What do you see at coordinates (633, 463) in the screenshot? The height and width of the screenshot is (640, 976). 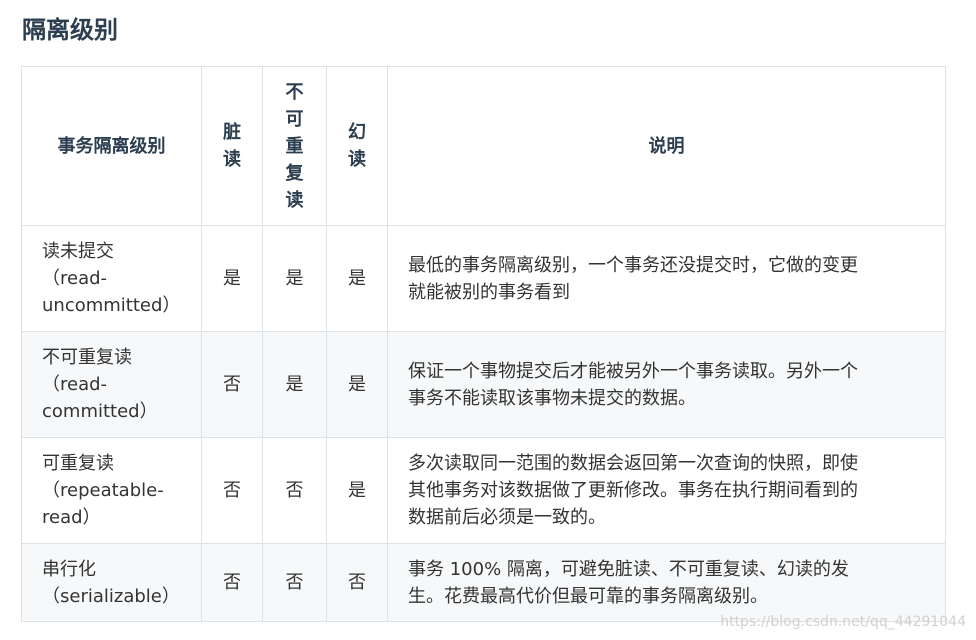 I see `description-line: 多次读取同一范围的数据会返回第一次查询的快照，即使` at bounding box center [633, 463].